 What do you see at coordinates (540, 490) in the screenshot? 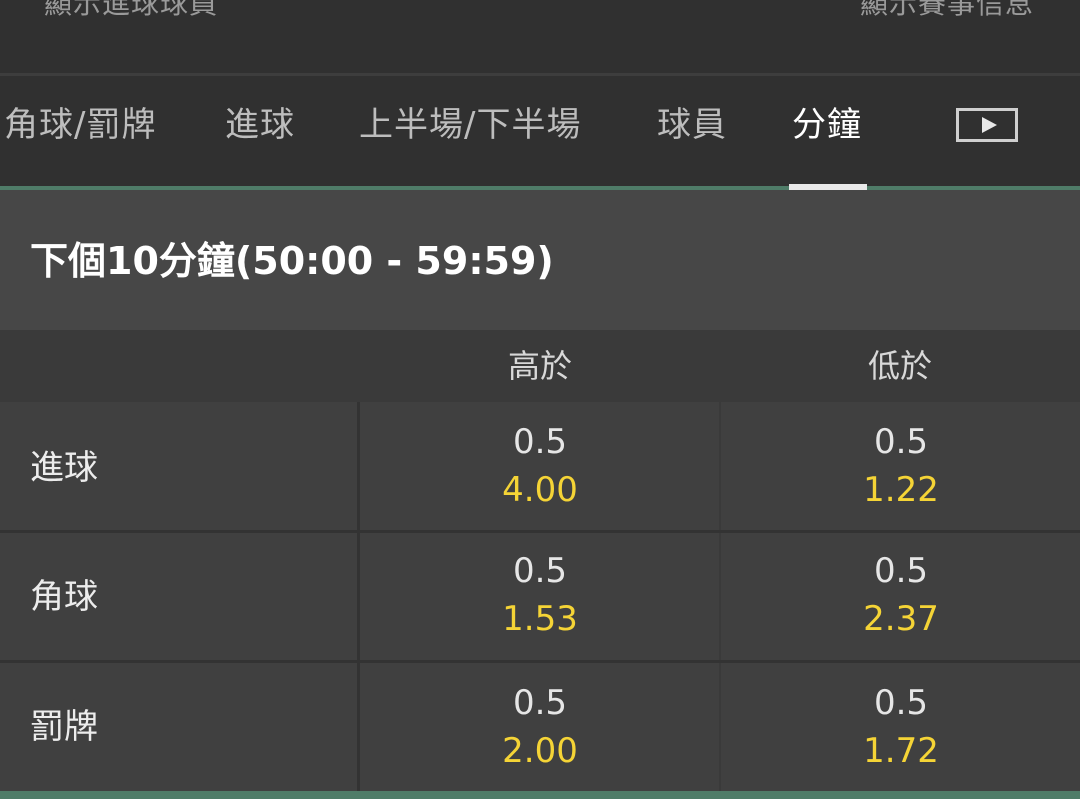
I see `over-odds: 4.00` at bounding box center [540, 490].